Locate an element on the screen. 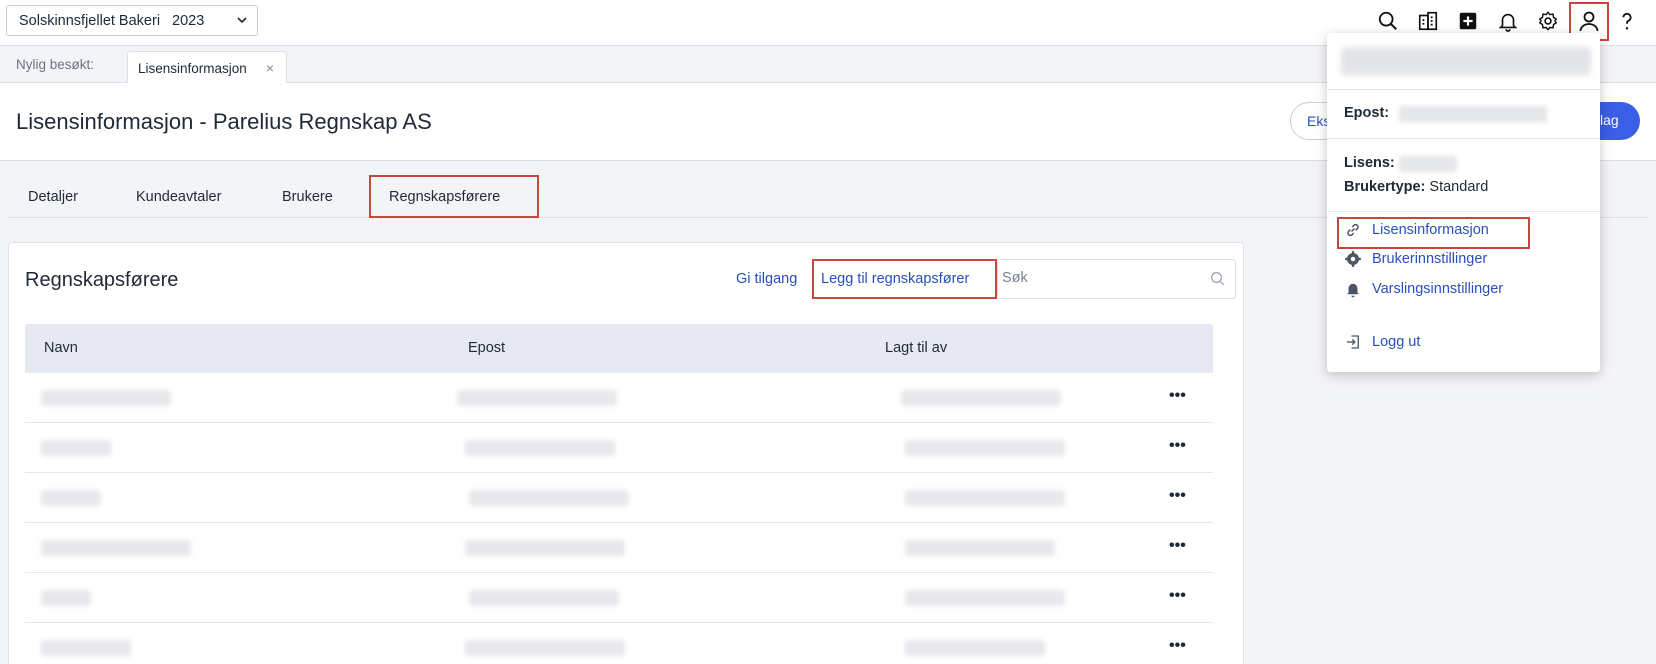  logout-button: Logg ut is located at coordinates (1382, 342).